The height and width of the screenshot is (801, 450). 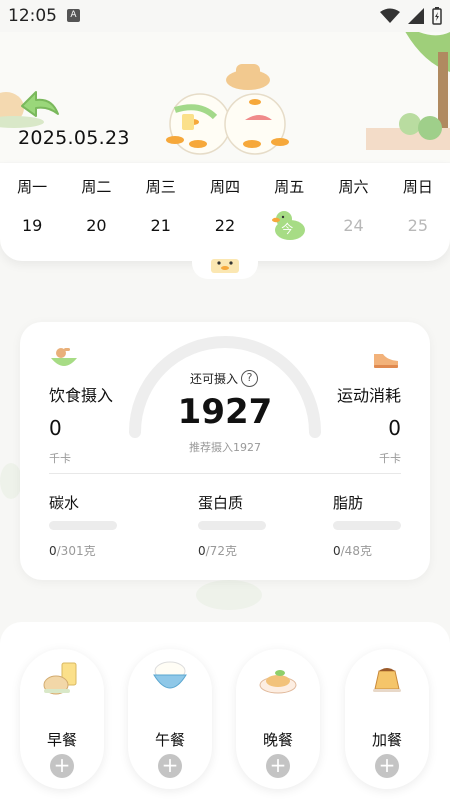 I want to click on week-days: 19 20 21 22 今 24 25, so click(x=225, y=227).